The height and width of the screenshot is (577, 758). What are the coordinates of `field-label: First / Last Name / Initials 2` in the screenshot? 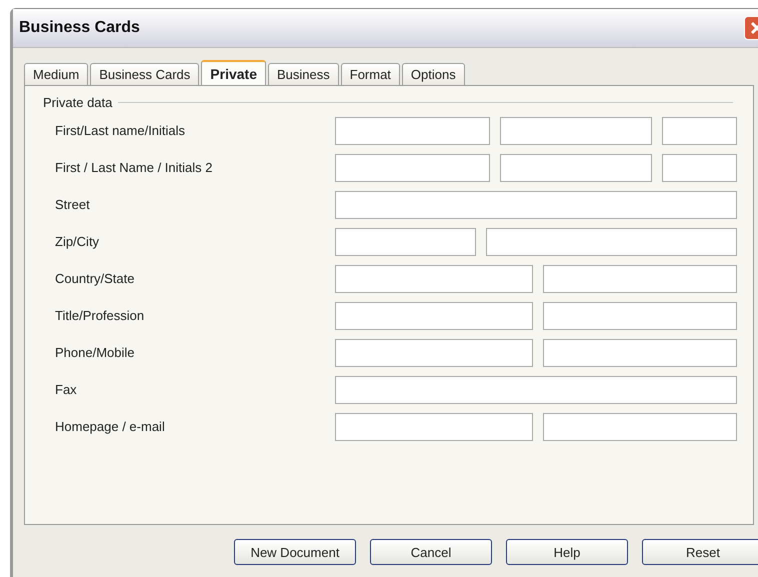 It's located at (134, 167).